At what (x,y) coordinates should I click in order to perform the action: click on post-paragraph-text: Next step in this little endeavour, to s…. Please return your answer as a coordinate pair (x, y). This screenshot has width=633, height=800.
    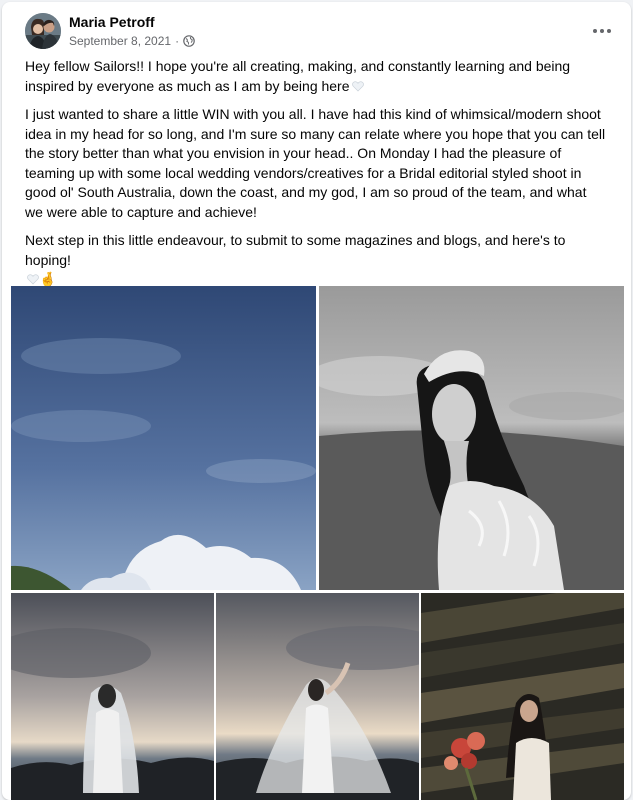
    Looking at the image, I should click on (295, 250).